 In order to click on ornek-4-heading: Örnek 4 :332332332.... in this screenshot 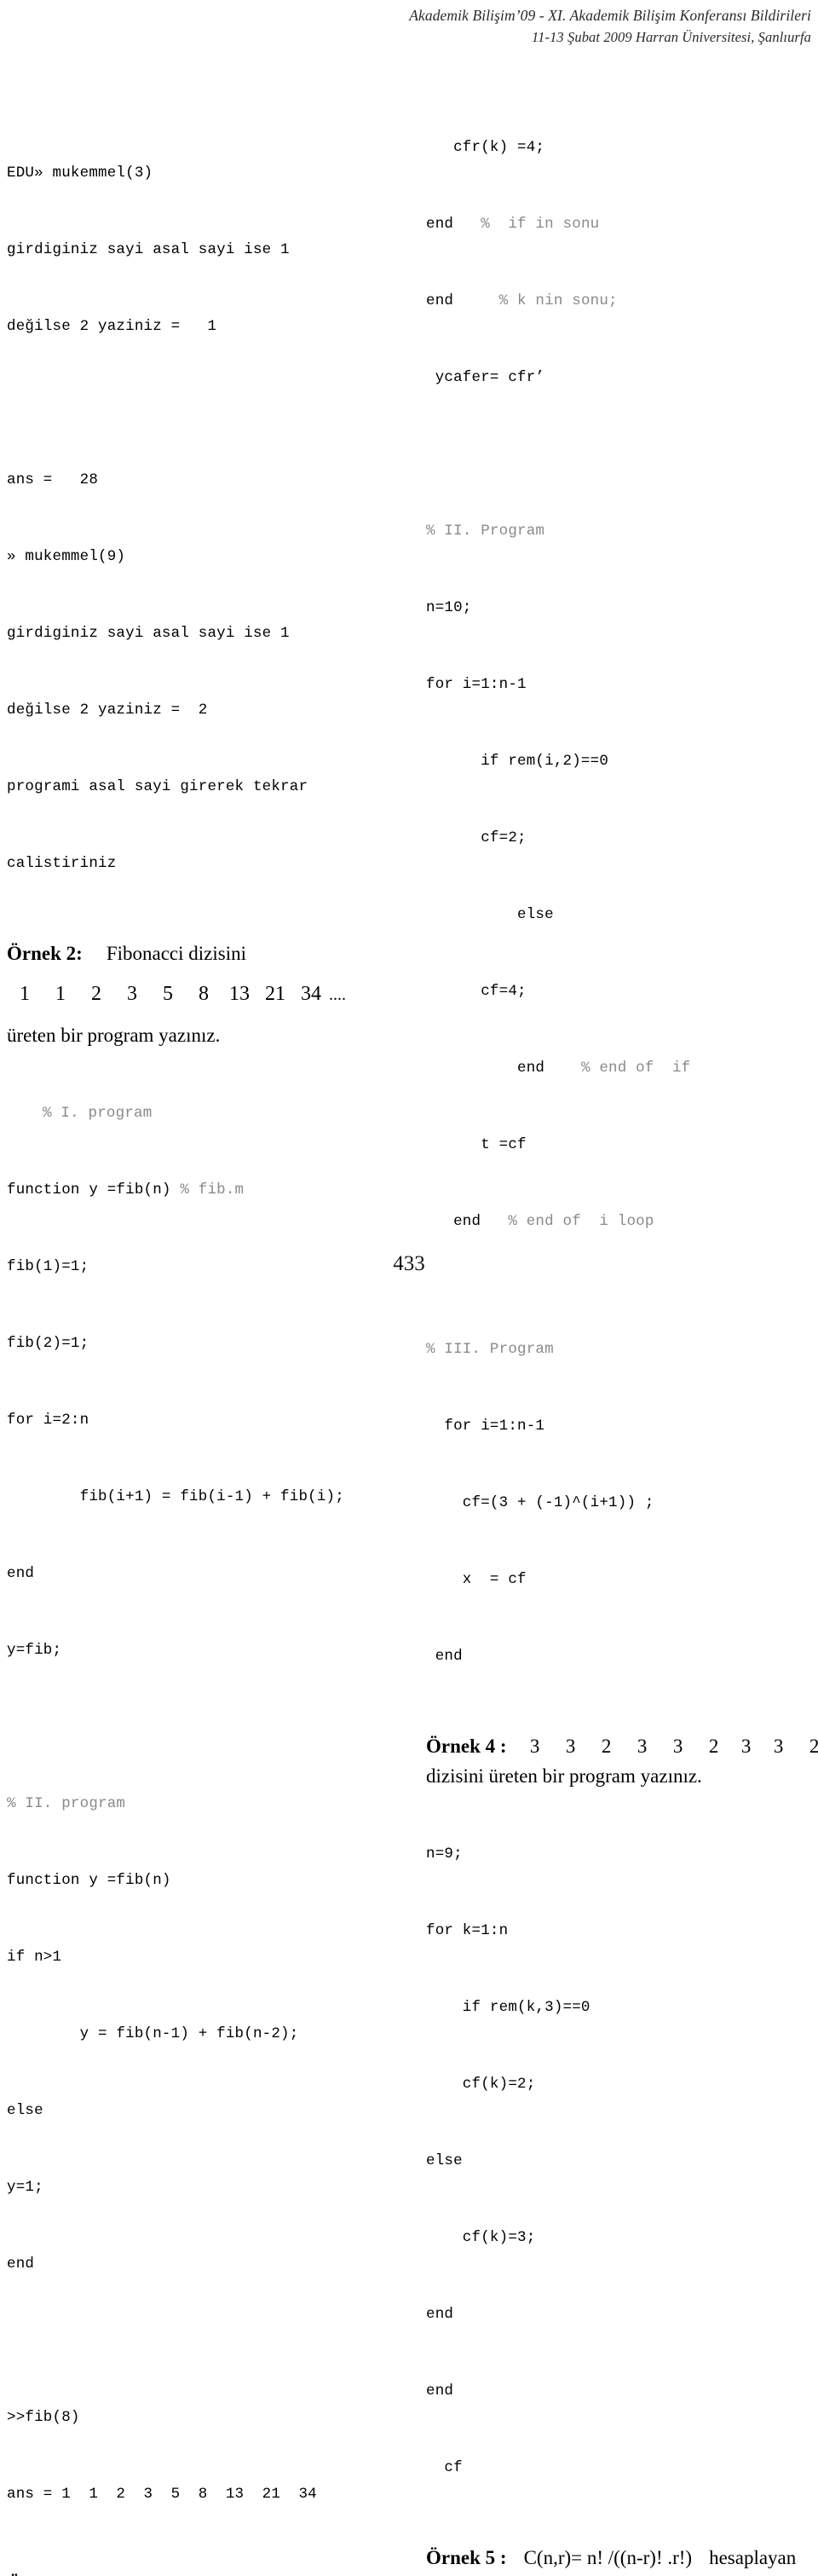, I will do `click(622, 1747)`.